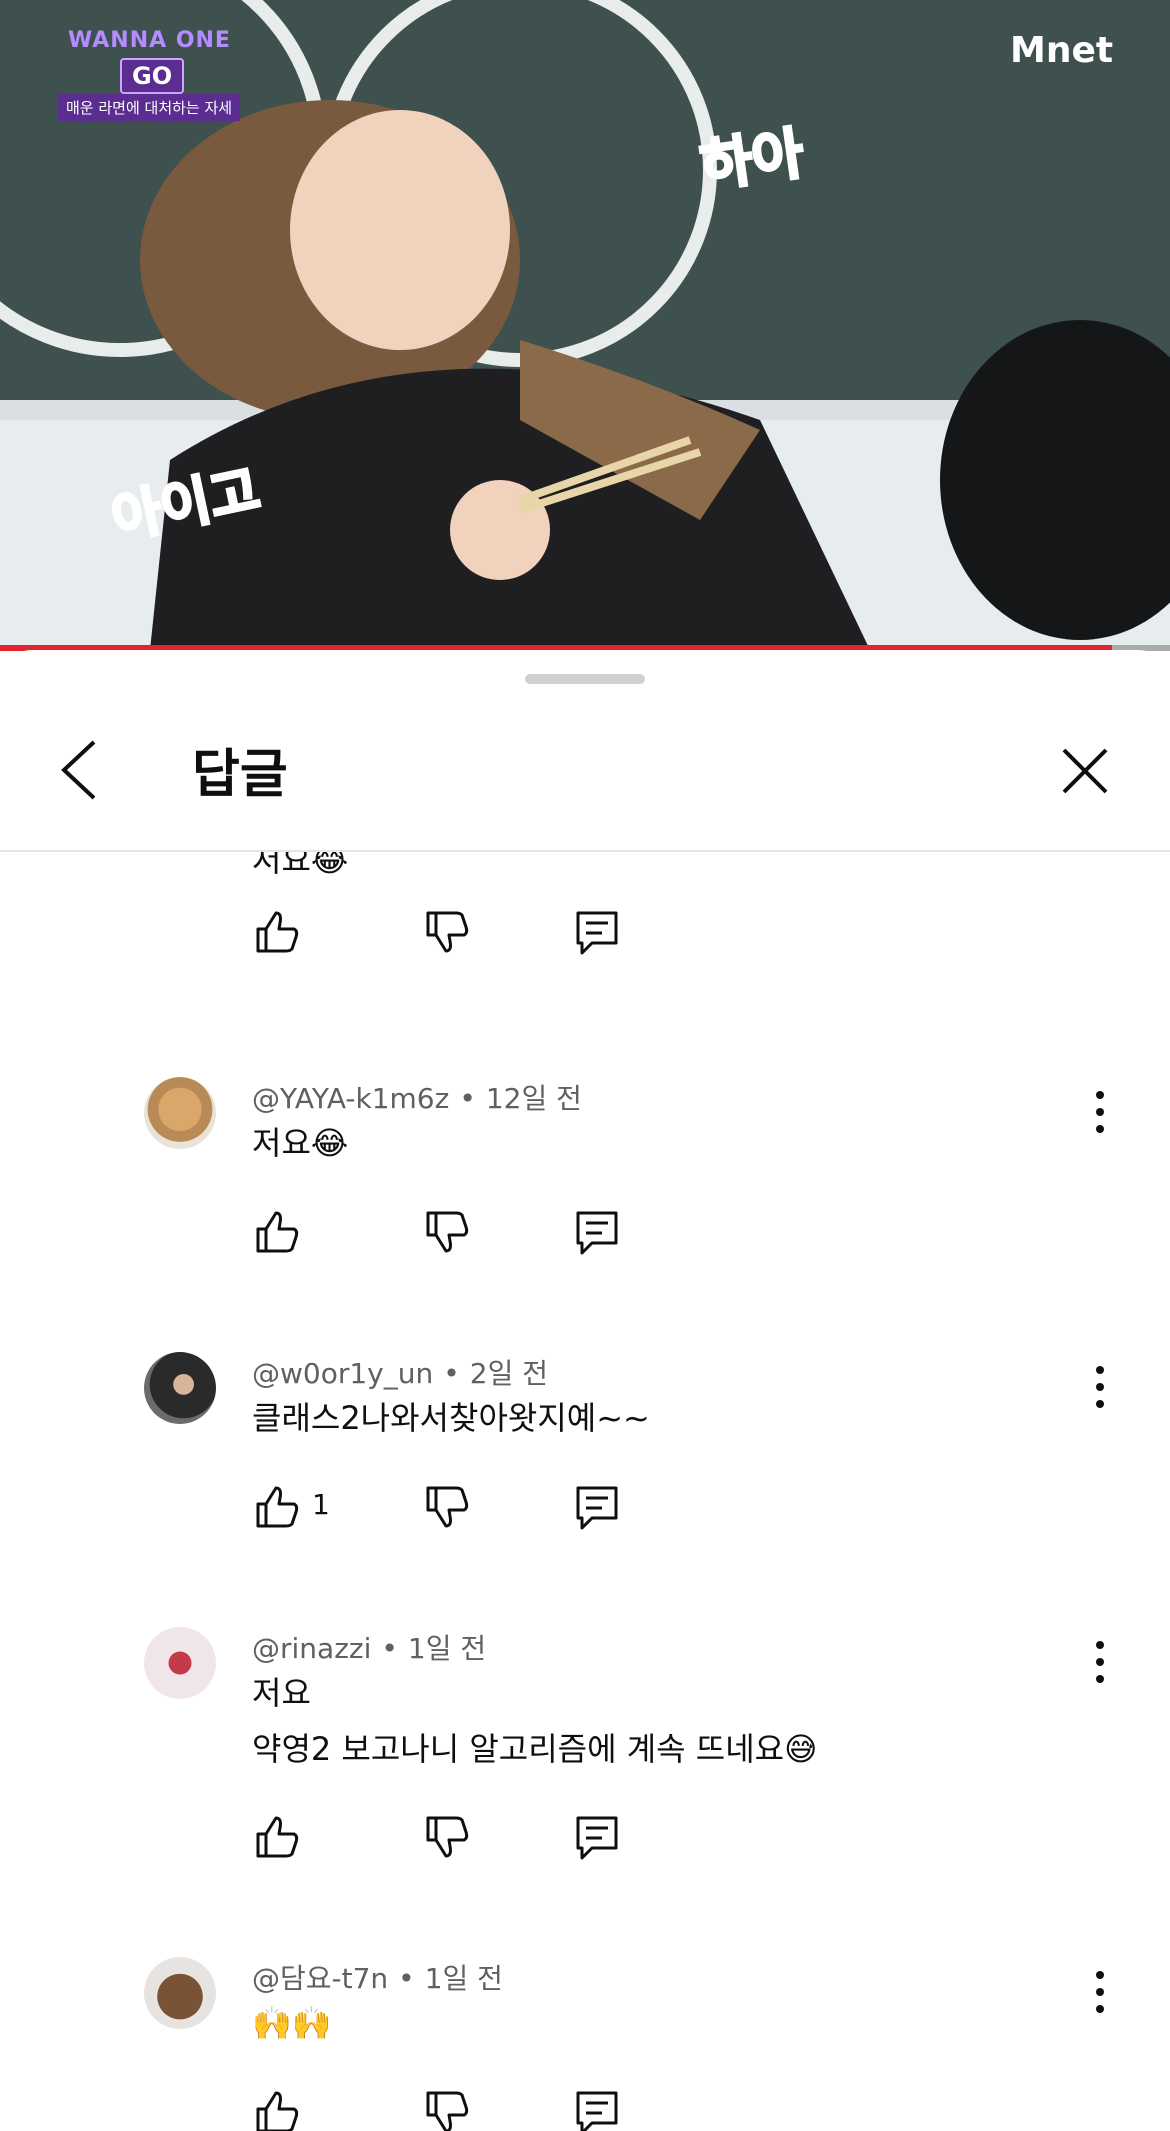  Describe the element at coordinates (240, 775) in the screenshot. I see `panel-title: 답글` at that location.